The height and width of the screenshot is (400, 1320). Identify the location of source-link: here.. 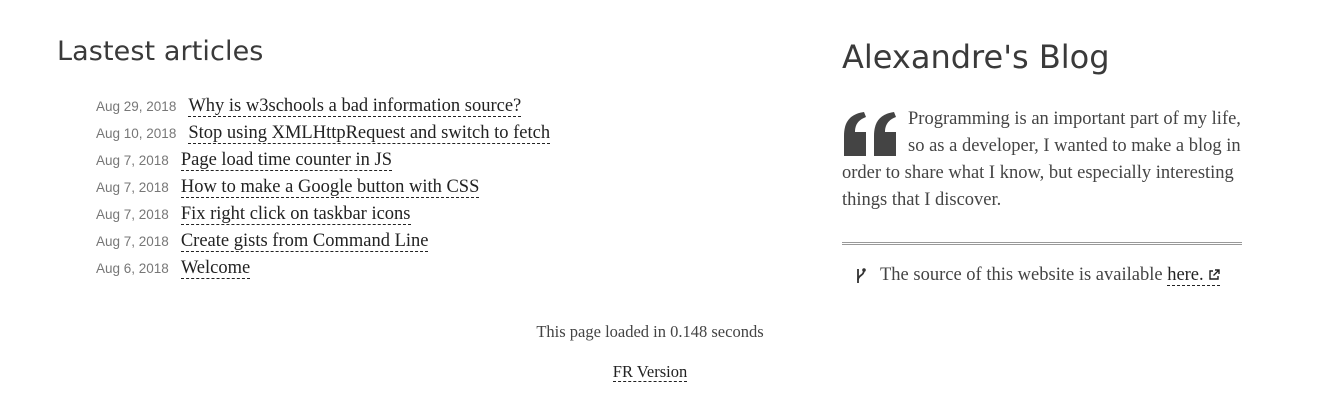
(1193, 275).